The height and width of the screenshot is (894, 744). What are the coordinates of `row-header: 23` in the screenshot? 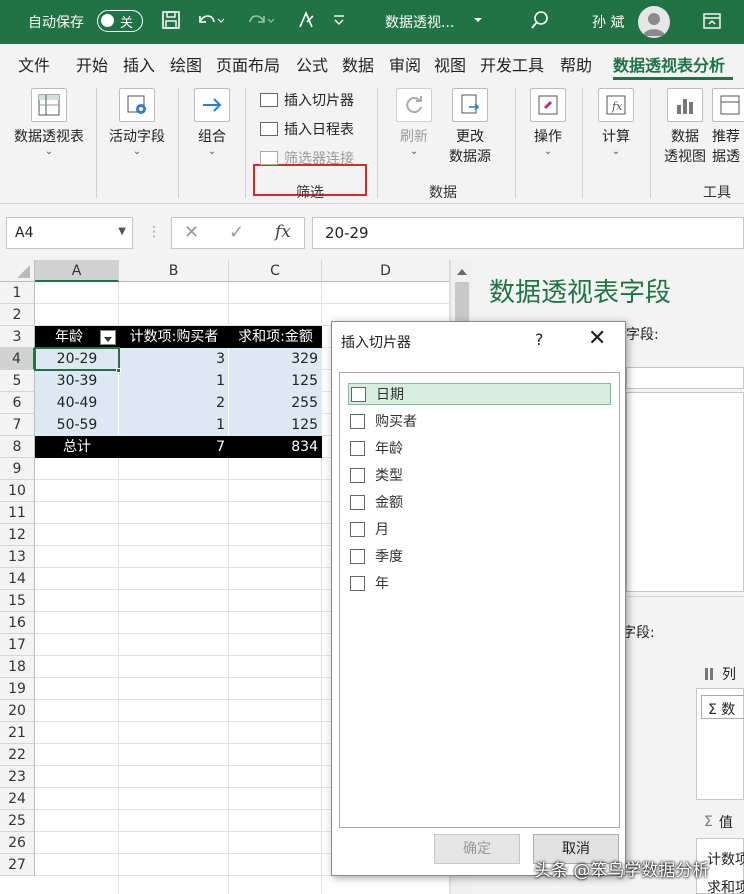 It's located at (17, 777).